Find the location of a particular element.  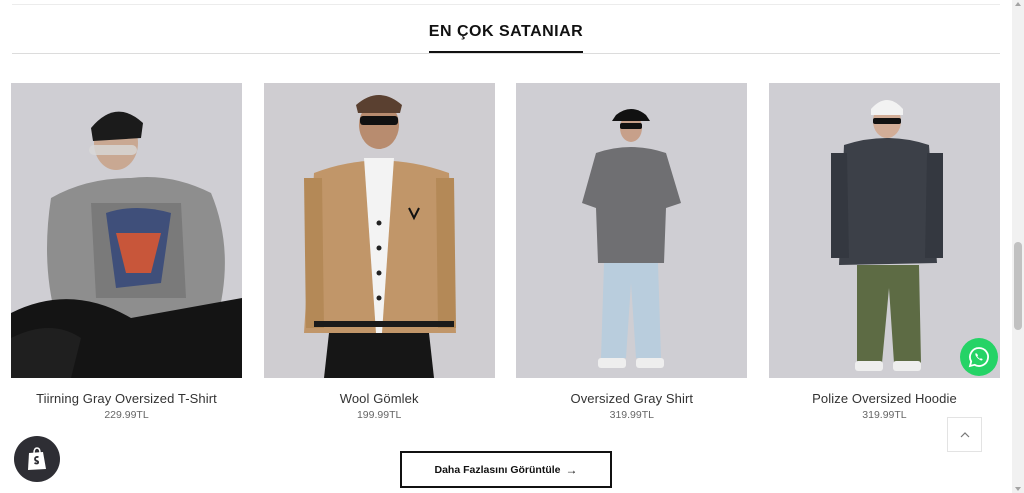

chevron-up-icon is located at coordinates (964, 434).